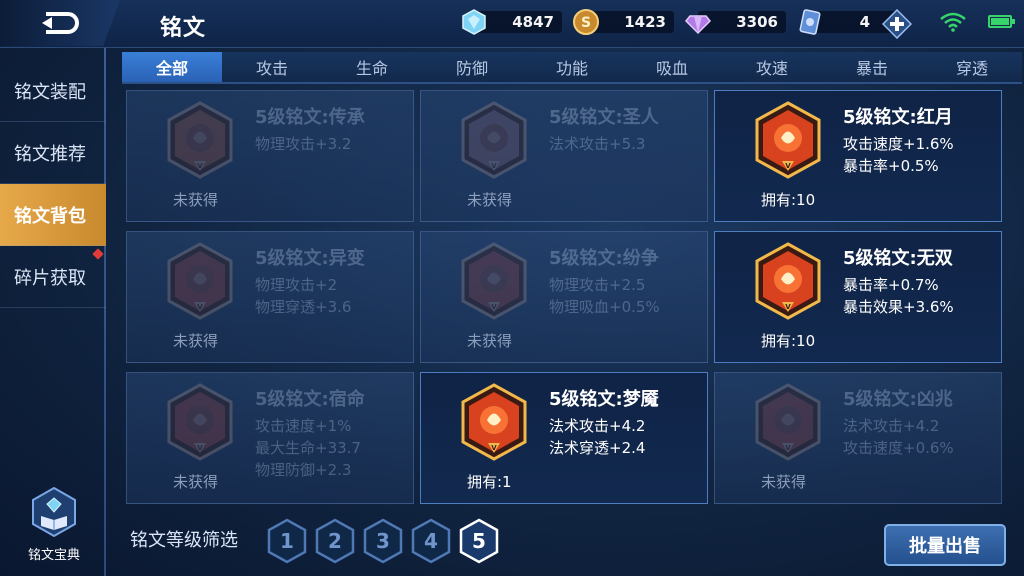  What do you see at coordinates (53, 153) in the screenshot?
I see `sidebar-item-recommend: 铭文推荐` at bounding box center [53, 153].